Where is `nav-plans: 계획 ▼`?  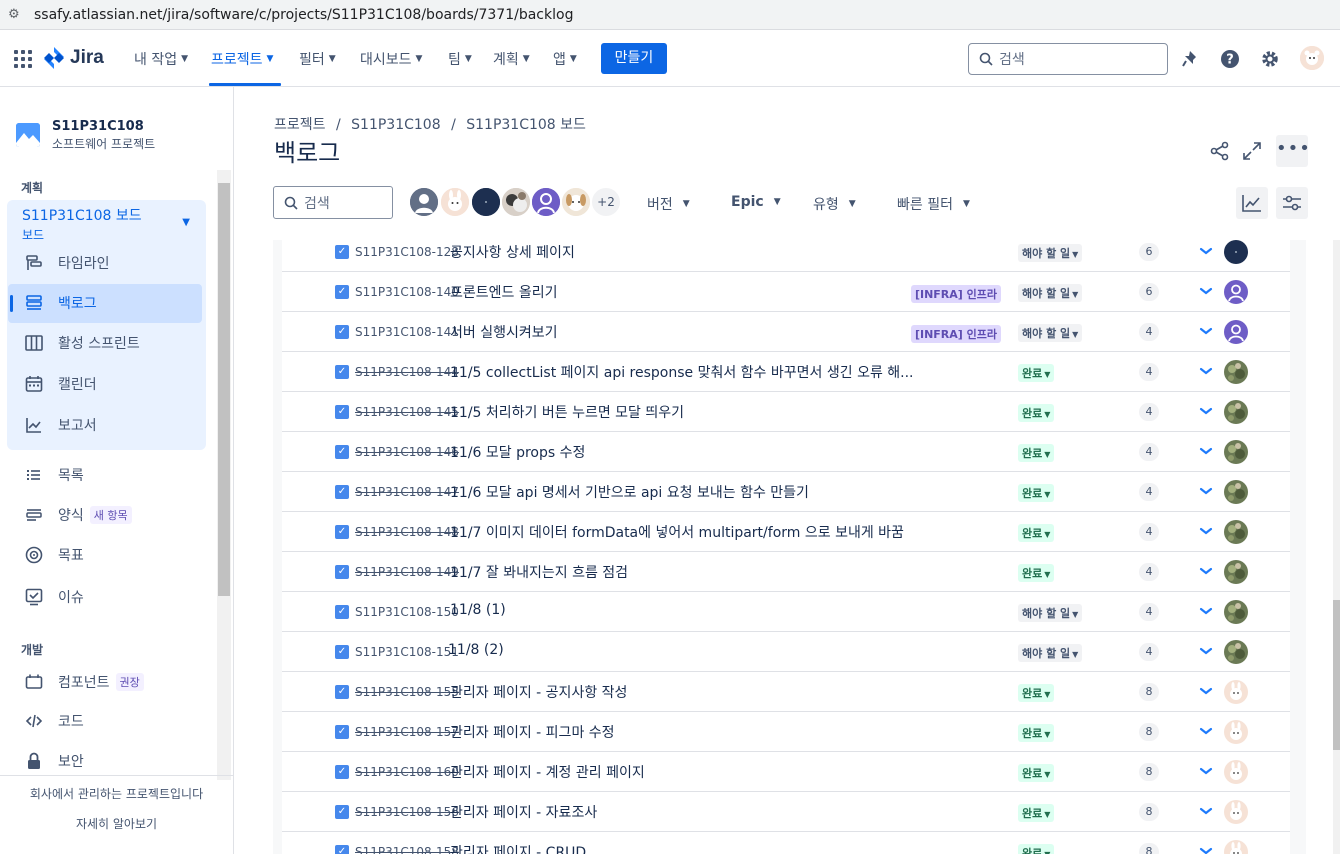
nav-plans: 계획 ▼ is located at coordinates (511, 59).